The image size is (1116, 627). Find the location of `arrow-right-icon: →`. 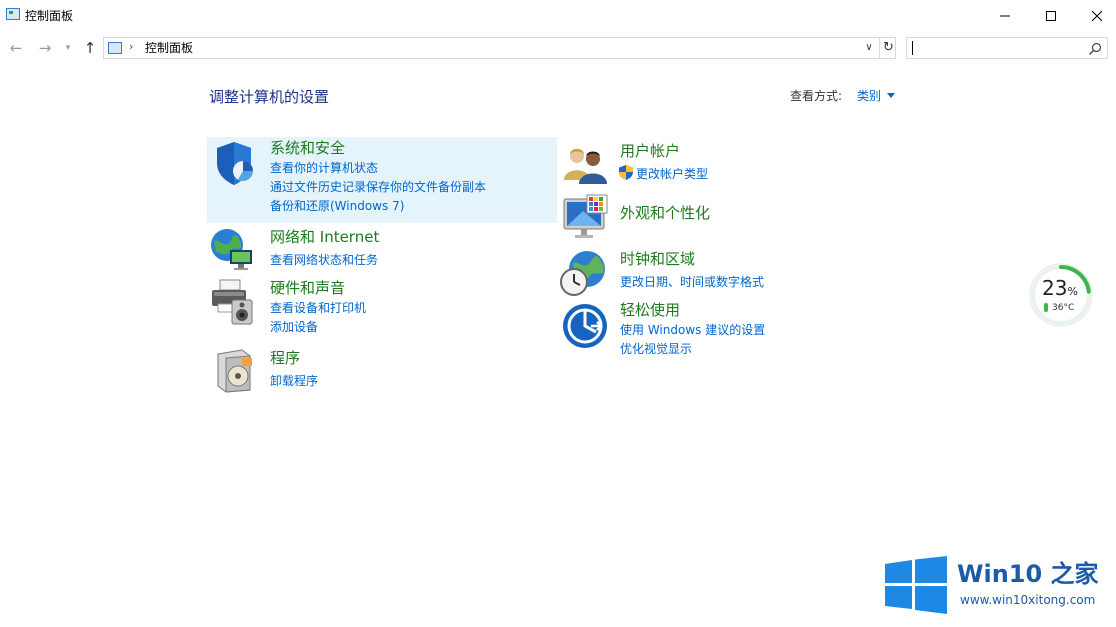

arrow-right-icon: → is located at coordinates (45, 48).